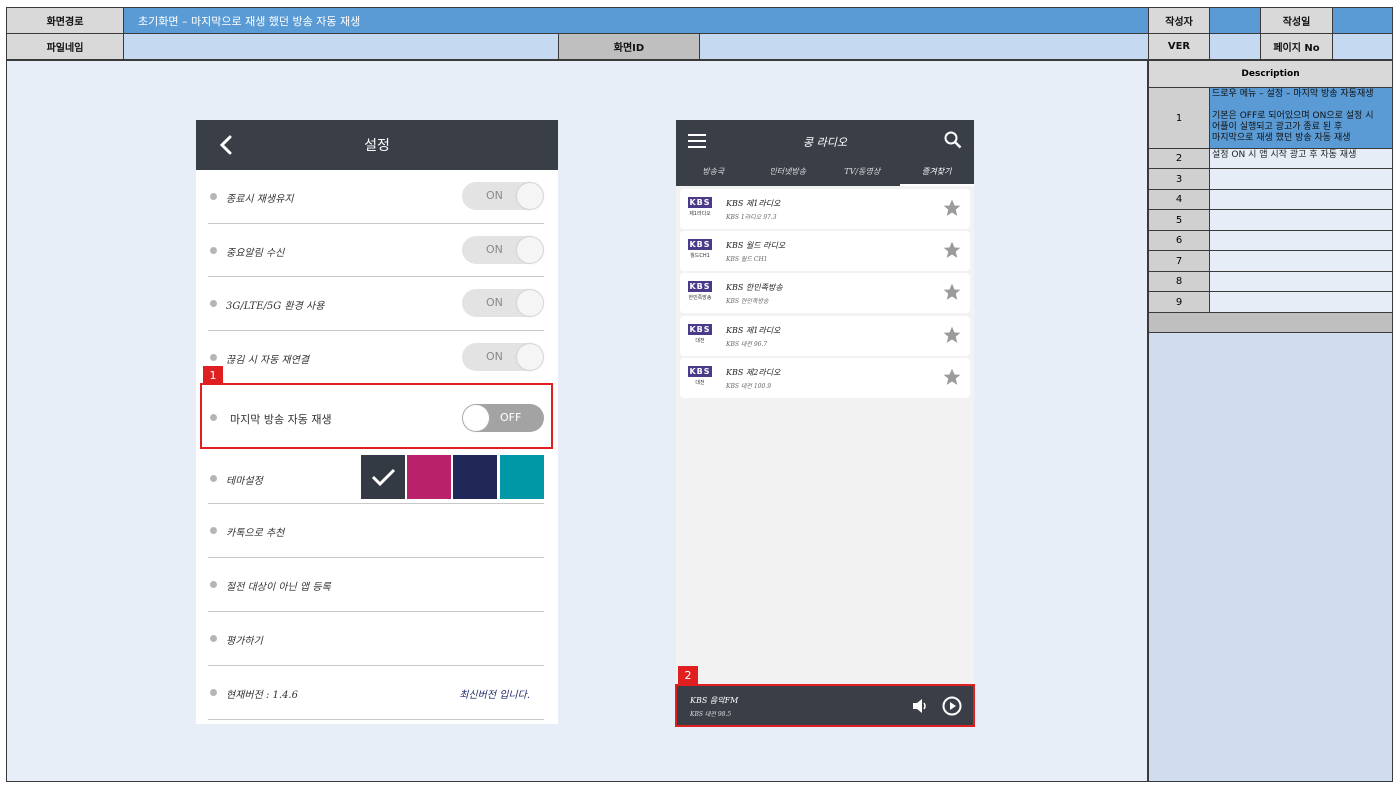  I want to click on station-item: KBS 월드CH1 KBS 월드 라디오 KBS 월드 CH1, so click(825, 251).